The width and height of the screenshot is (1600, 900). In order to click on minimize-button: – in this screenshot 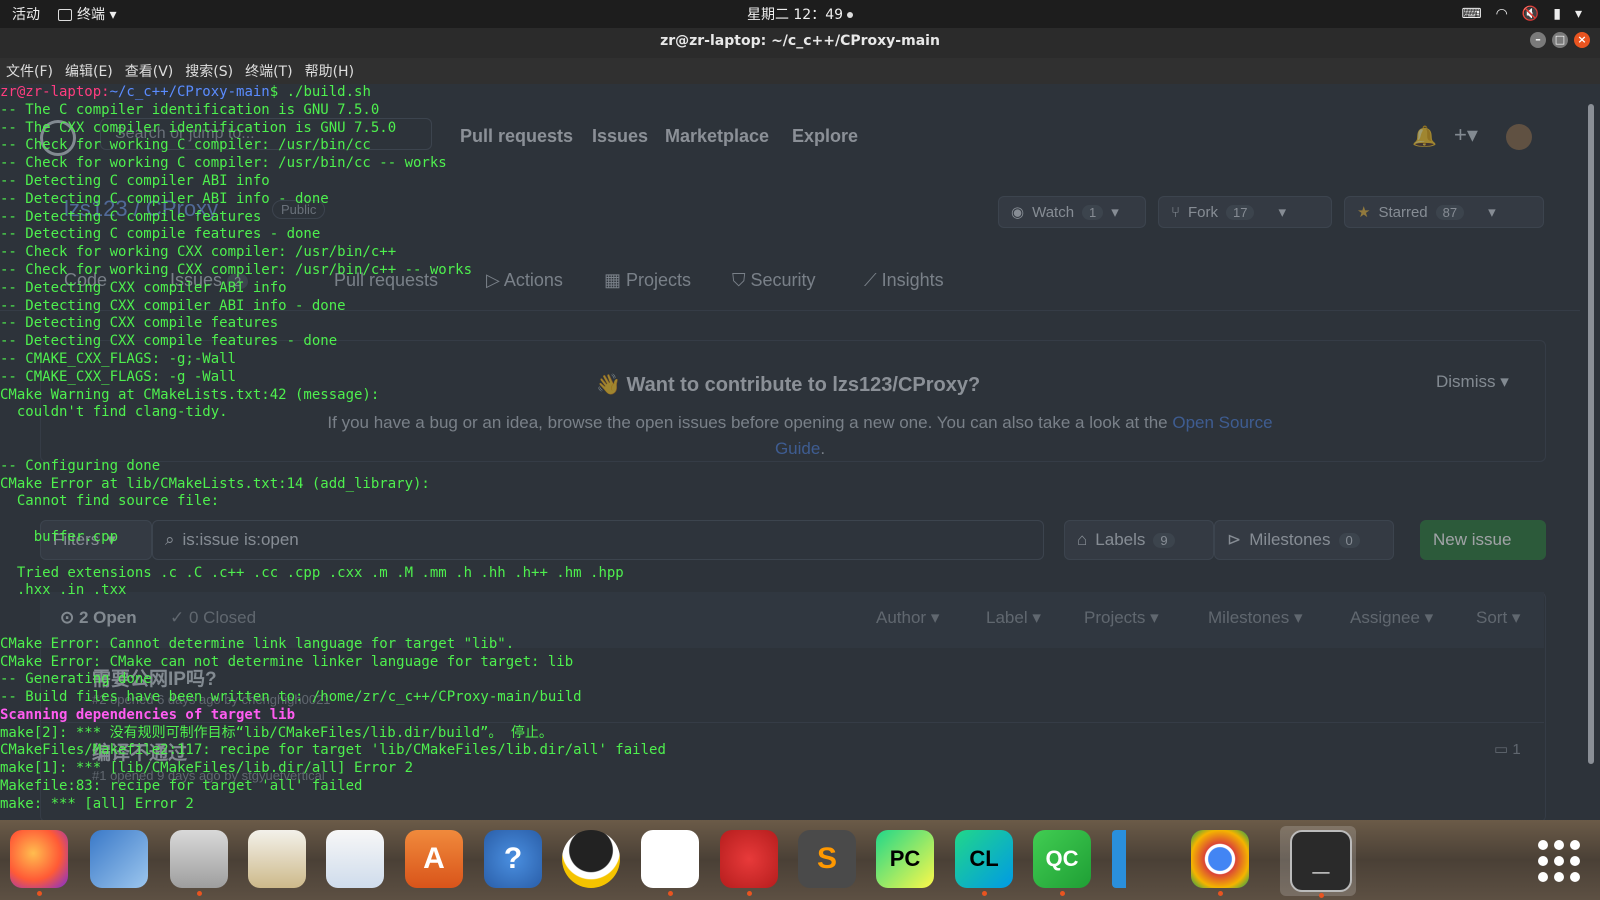, I will do `click(1538, 40)`.